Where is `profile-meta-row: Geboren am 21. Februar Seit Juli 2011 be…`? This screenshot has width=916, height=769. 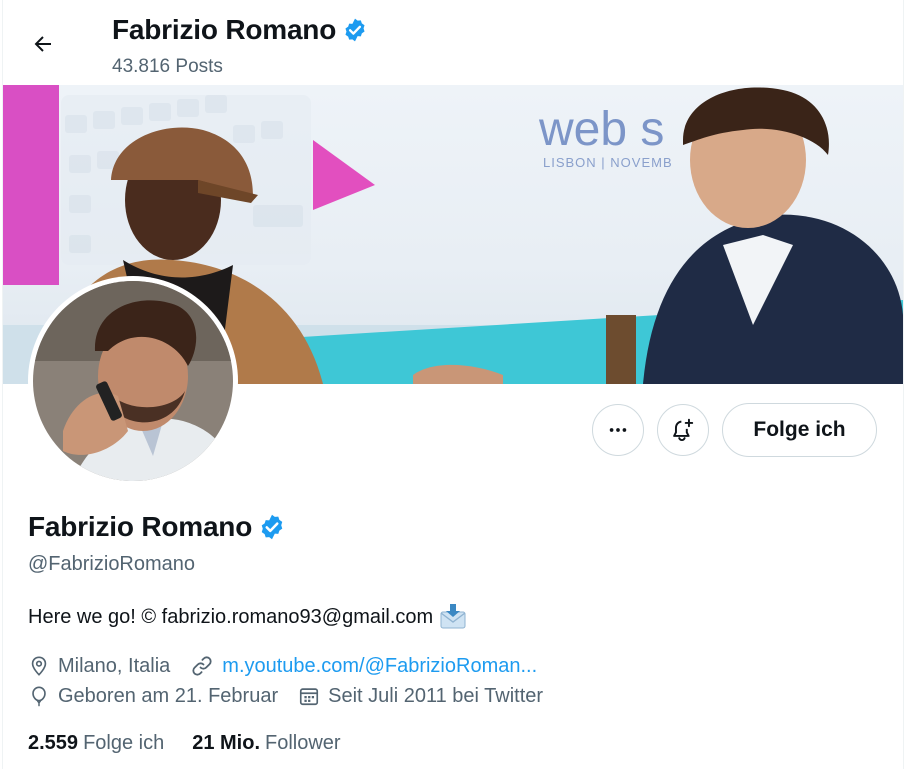
profile-meta-row: Geboren am 21. Februar Seit Juli 2011 be… is located at coordinates (295, 696).